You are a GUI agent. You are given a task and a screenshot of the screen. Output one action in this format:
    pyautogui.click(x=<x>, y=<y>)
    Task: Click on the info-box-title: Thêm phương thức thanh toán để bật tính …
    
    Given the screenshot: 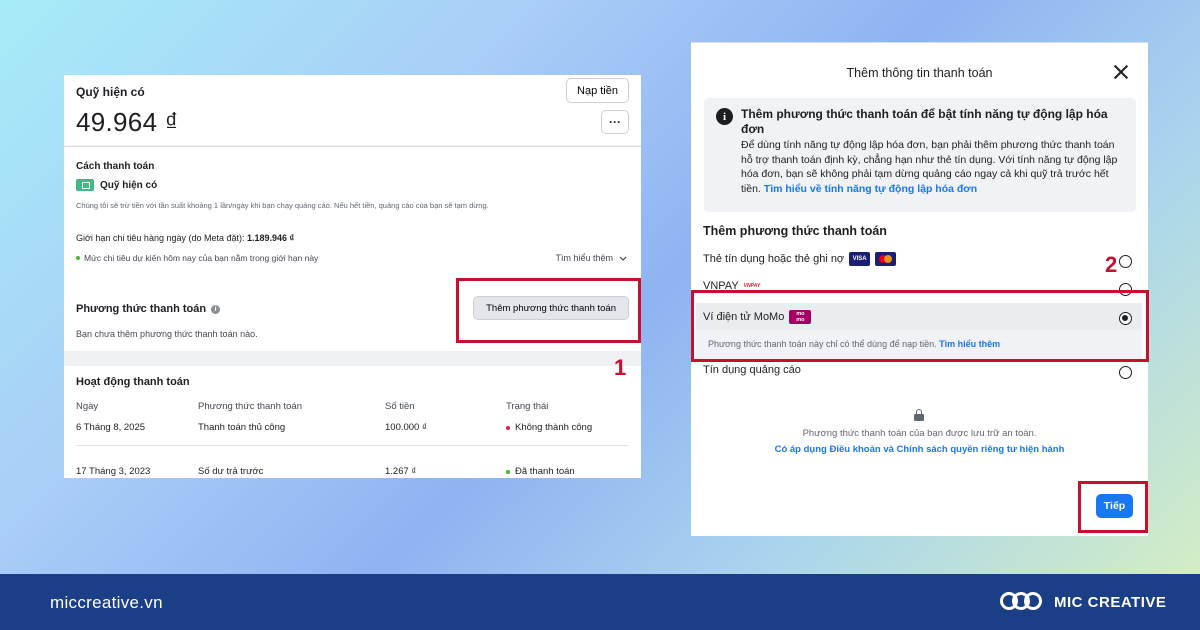 What is the action you would take?
    pyautogui.click(x=924, y=121)
    